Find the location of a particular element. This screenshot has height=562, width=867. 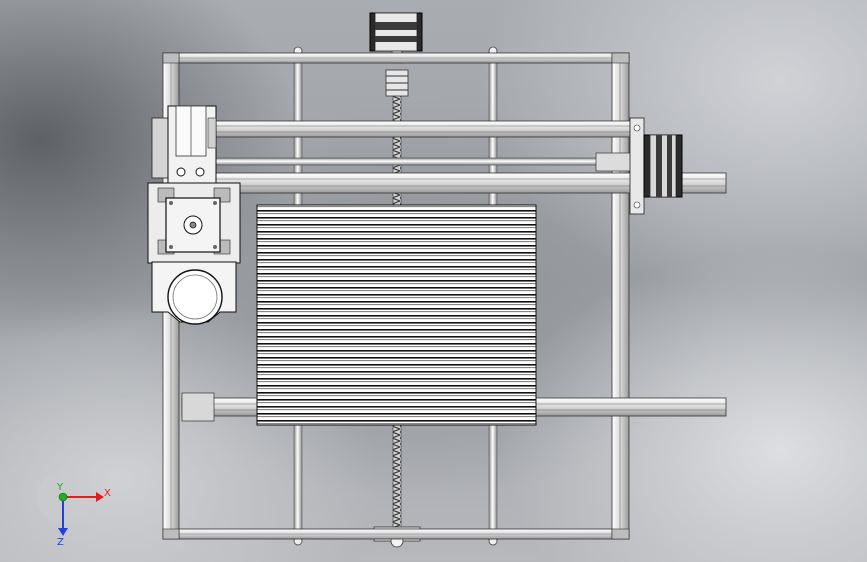

z-axis-label: Z is located at coordinates (60, 542).